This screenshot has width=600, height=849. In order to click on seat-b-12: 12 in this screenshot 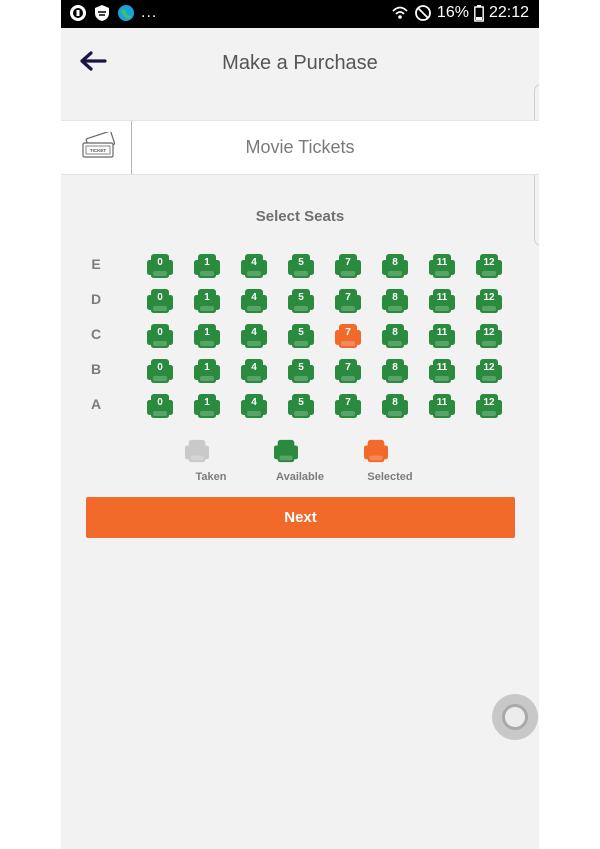, I will do `click(489, 371)`.